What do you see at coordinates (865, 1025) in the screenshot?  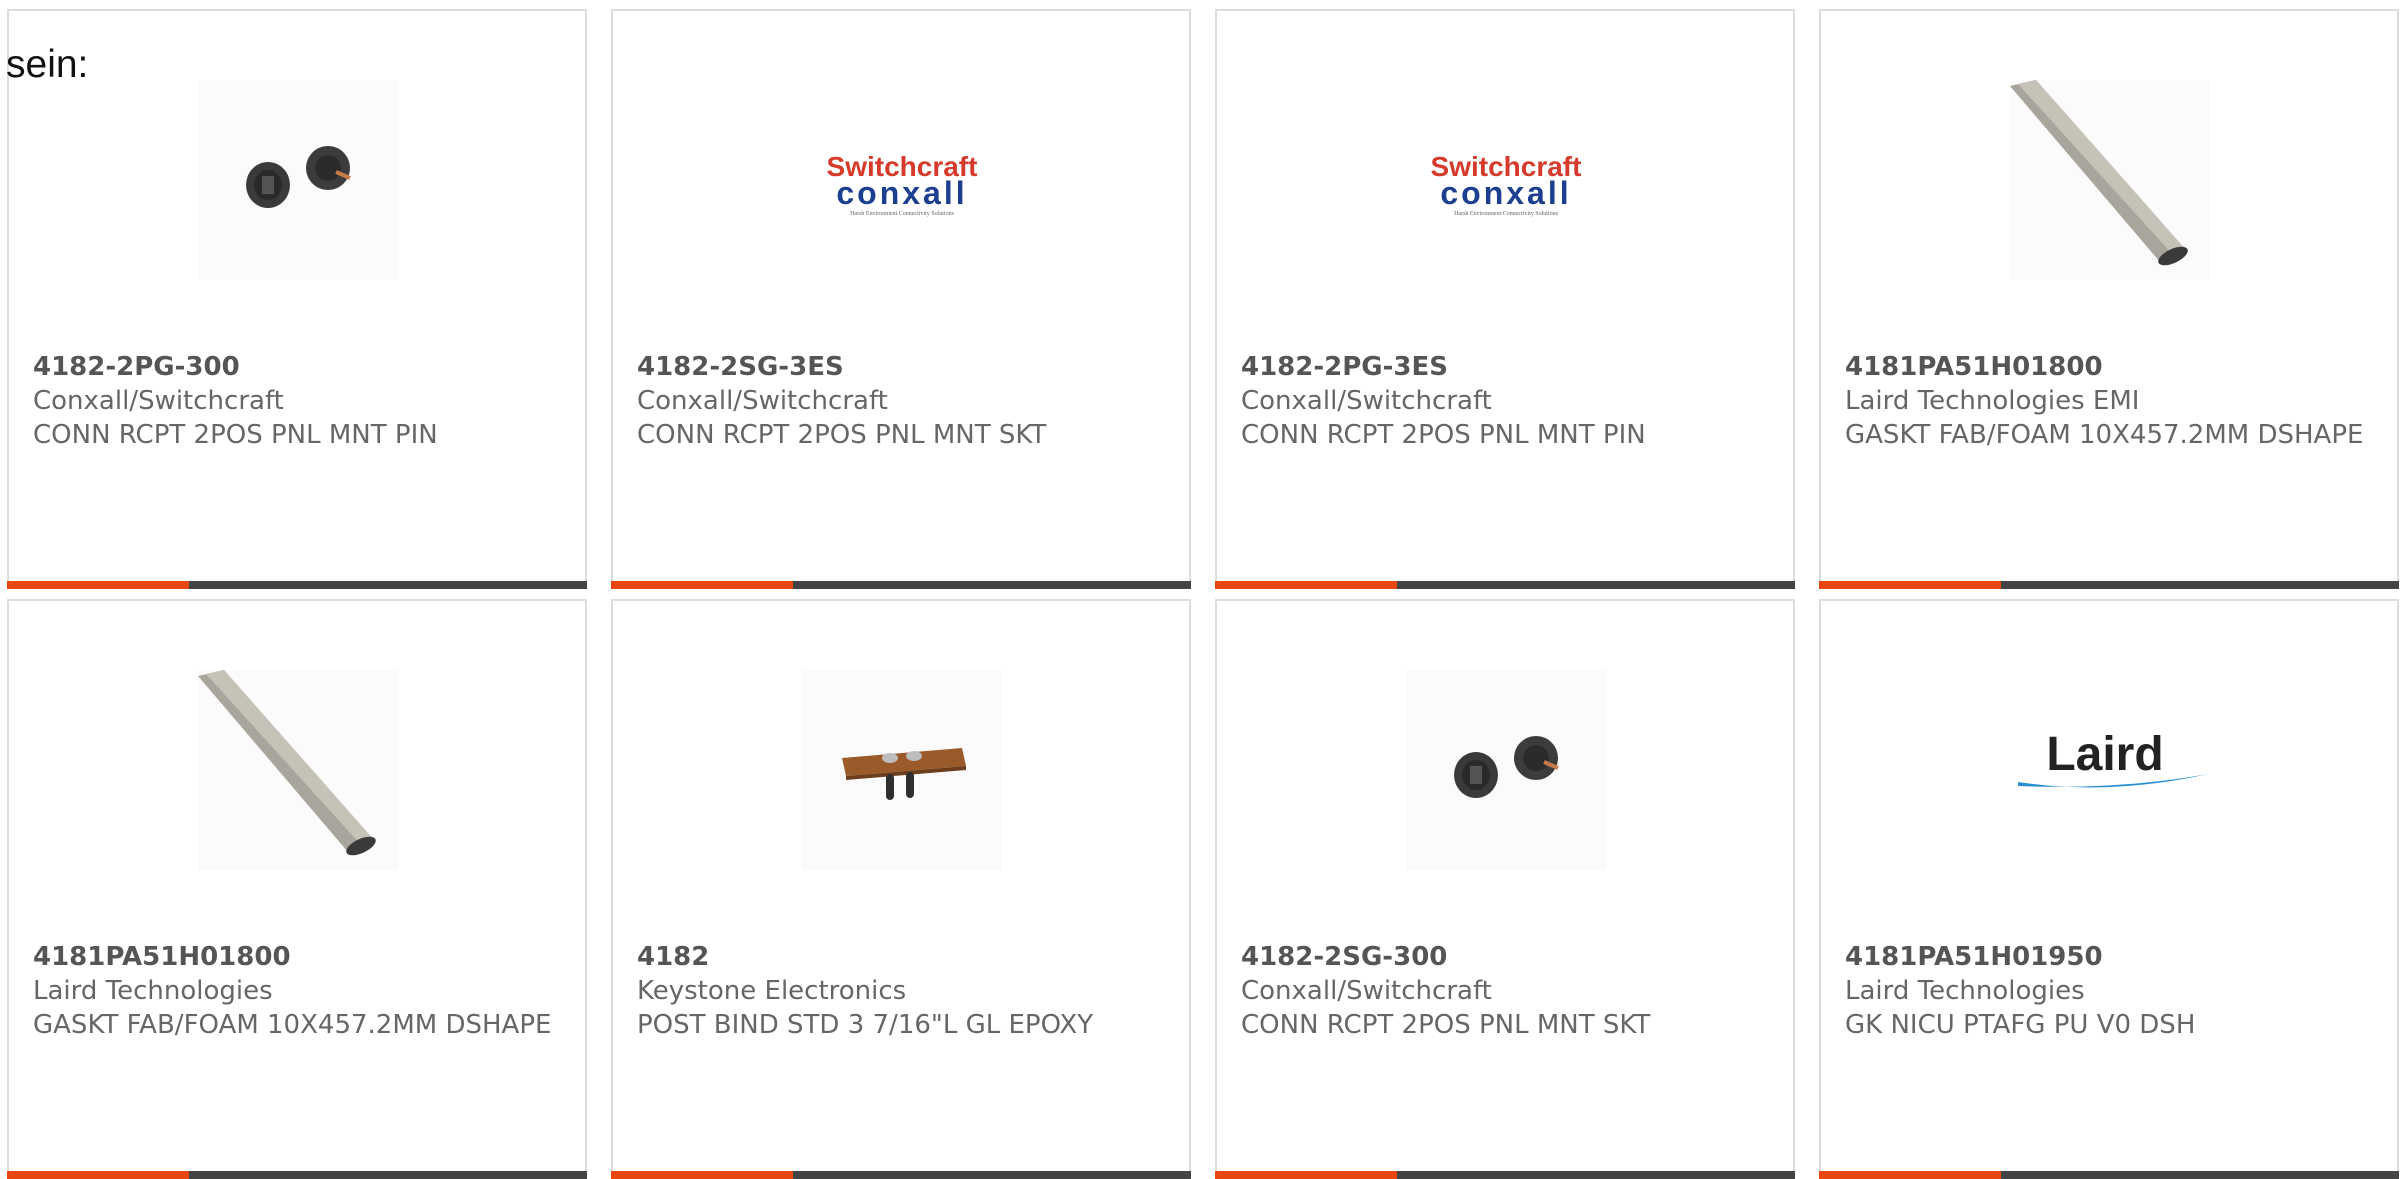 I see `product-description: POST BIND STD 3 7/16"L GL EPOXY` at bounding box center [865, 1025].